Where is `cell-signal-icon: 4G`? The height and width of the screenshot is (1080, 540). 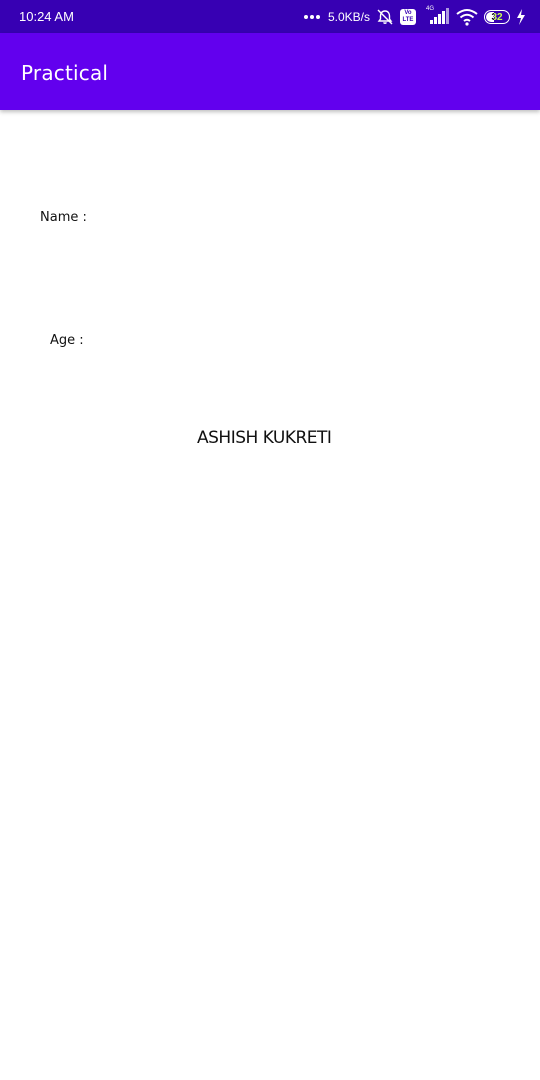
cell-signal-icon: 4G is located at coordinates (436, 16).